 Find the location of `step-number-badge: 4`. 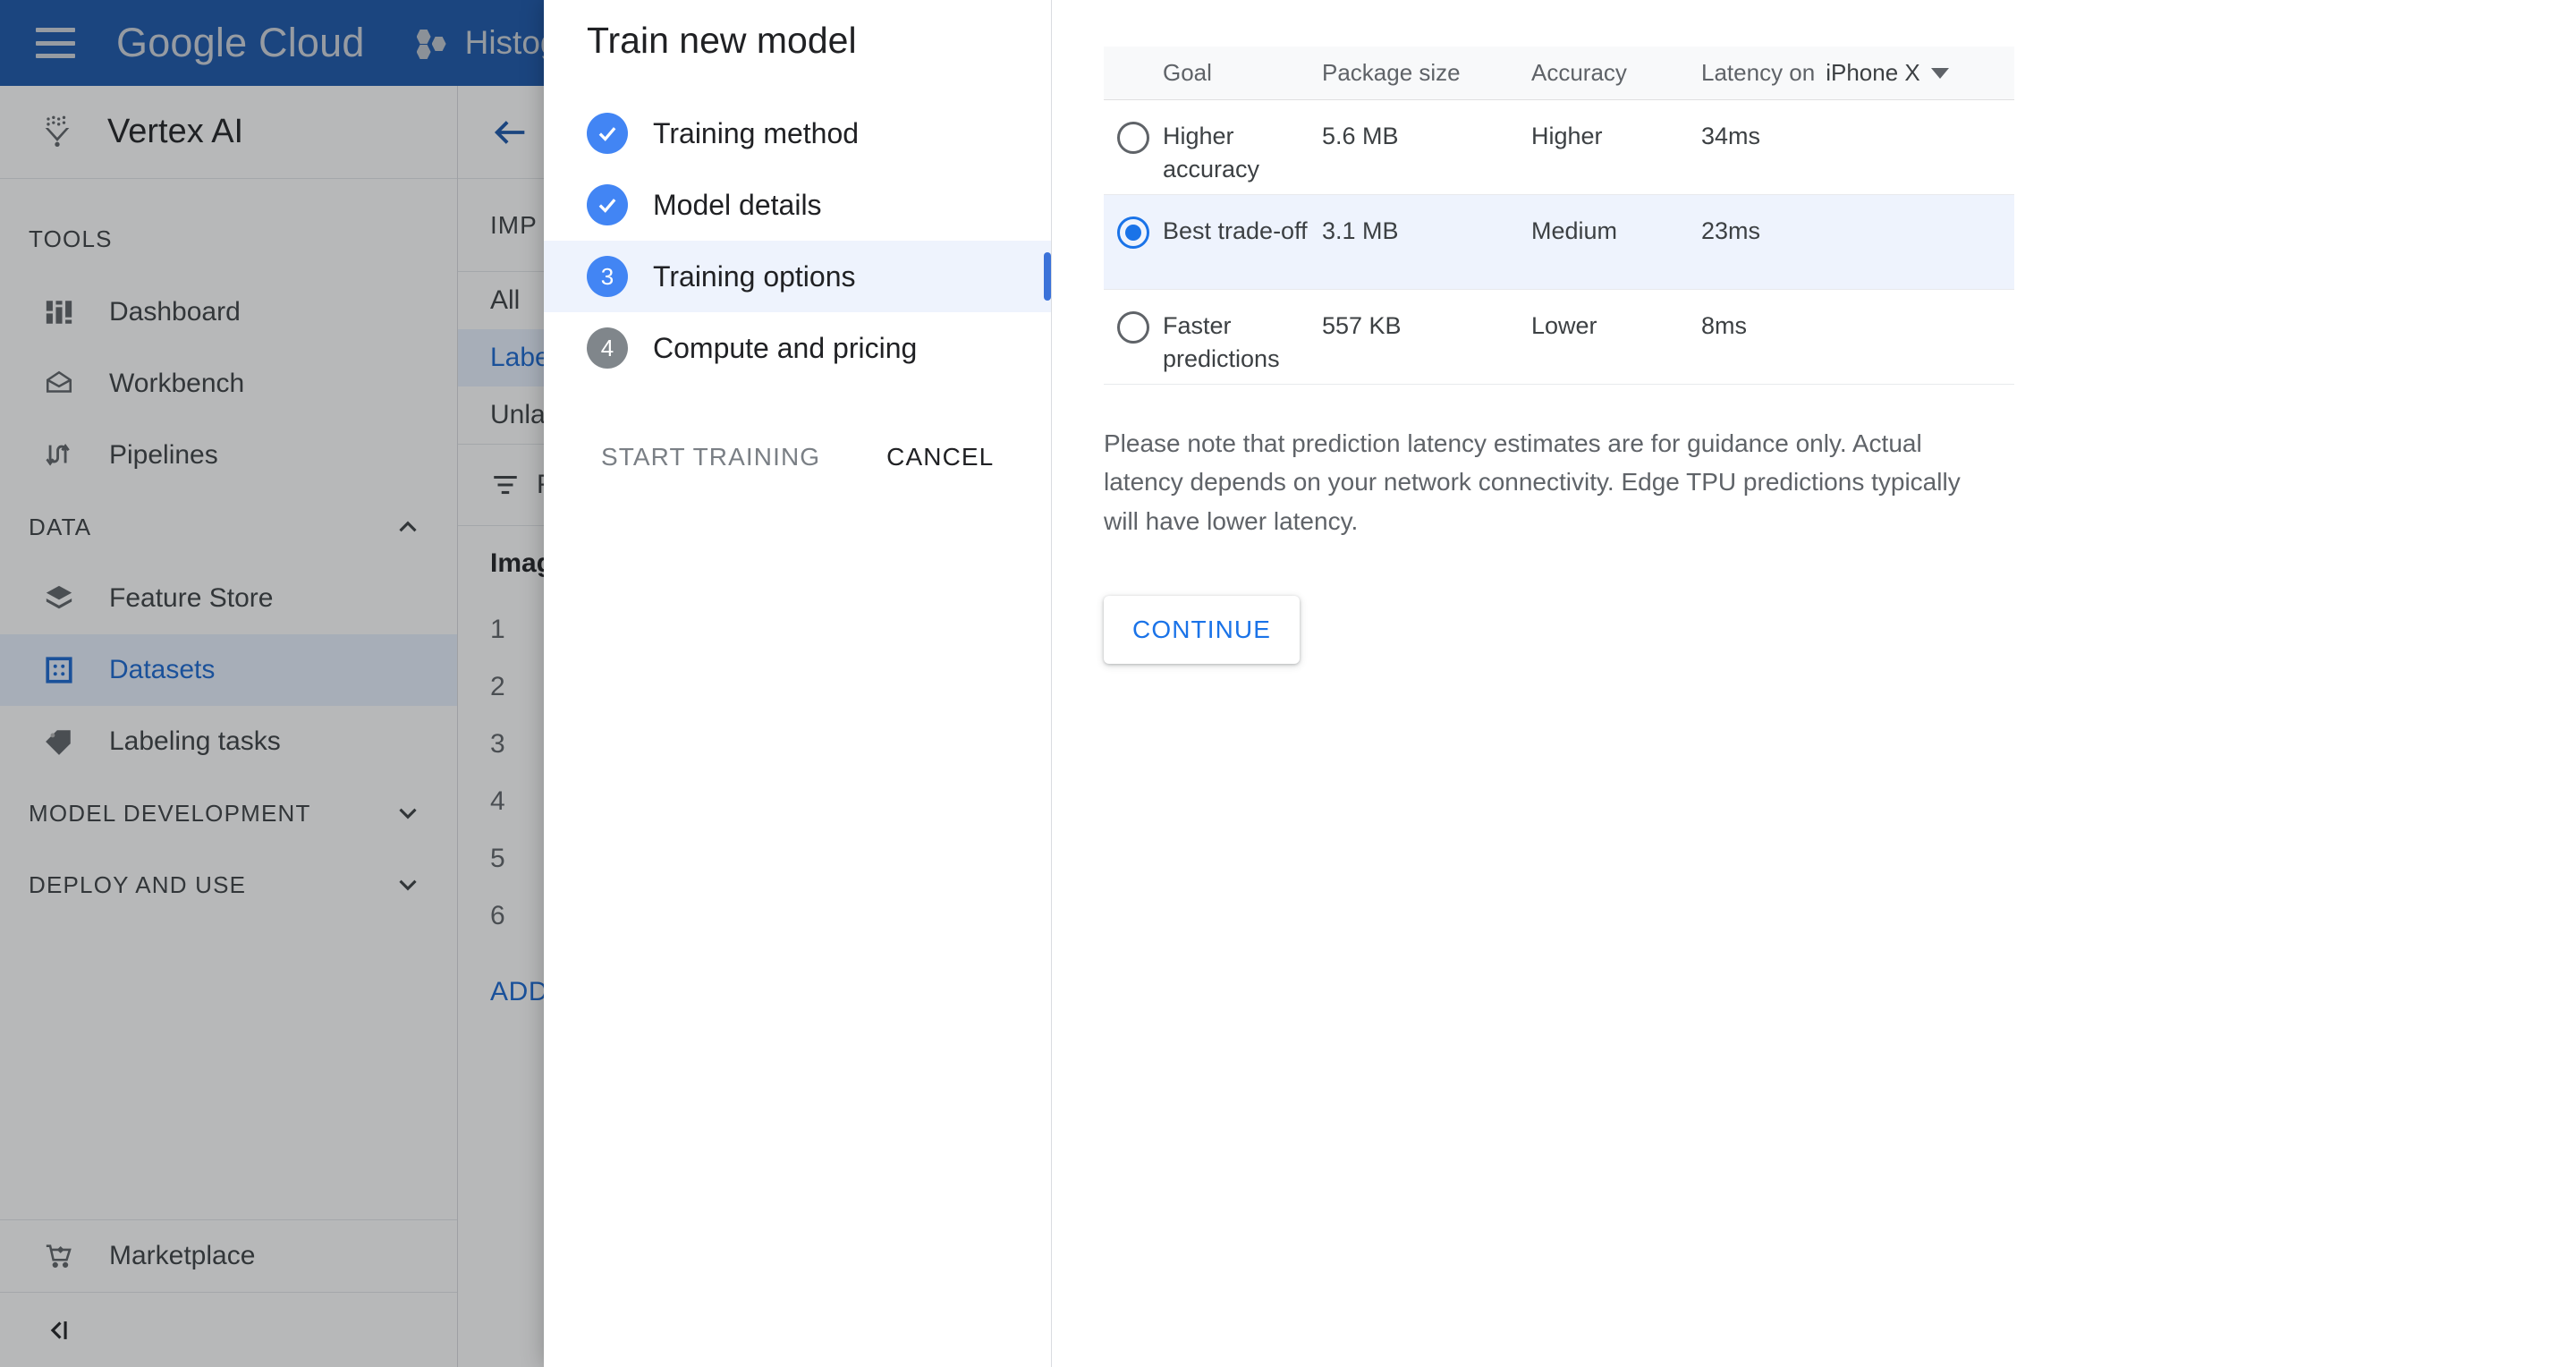

step-number-badge: 4 is located at coordinates (607, 348).